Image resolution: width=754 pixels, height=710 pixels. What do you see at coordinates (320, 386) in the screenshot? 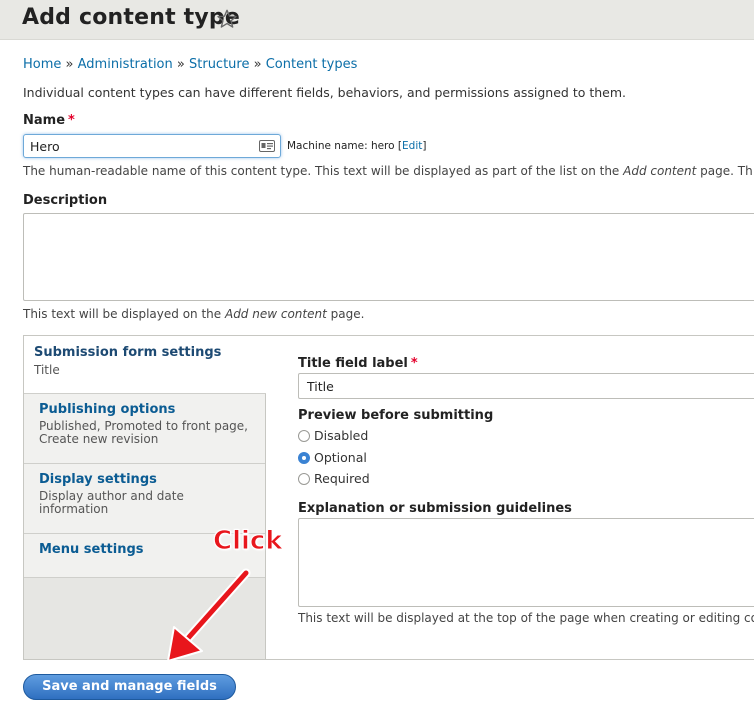
I see `title-field-value: Title` at bounding box center [320, 386].